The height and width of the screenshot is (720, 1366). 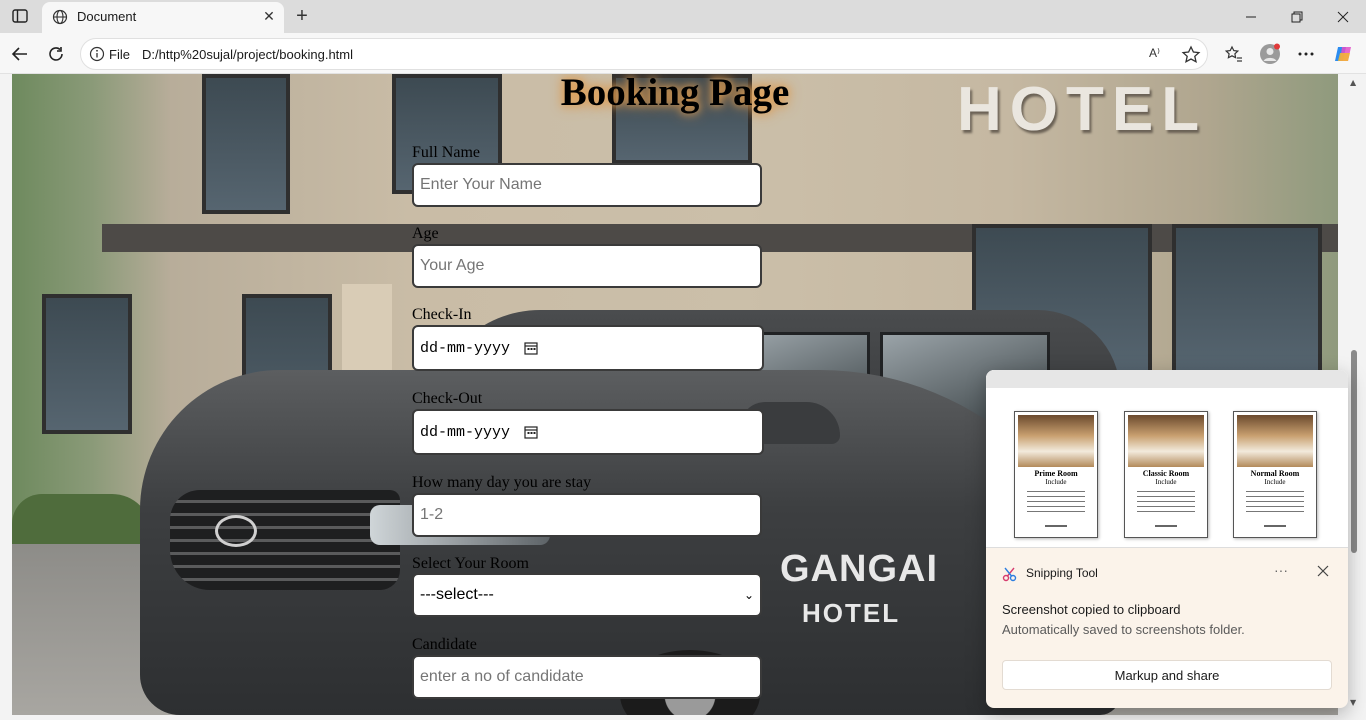 I want to click on candidate-label: Candidate, so click(x=444, y=644).